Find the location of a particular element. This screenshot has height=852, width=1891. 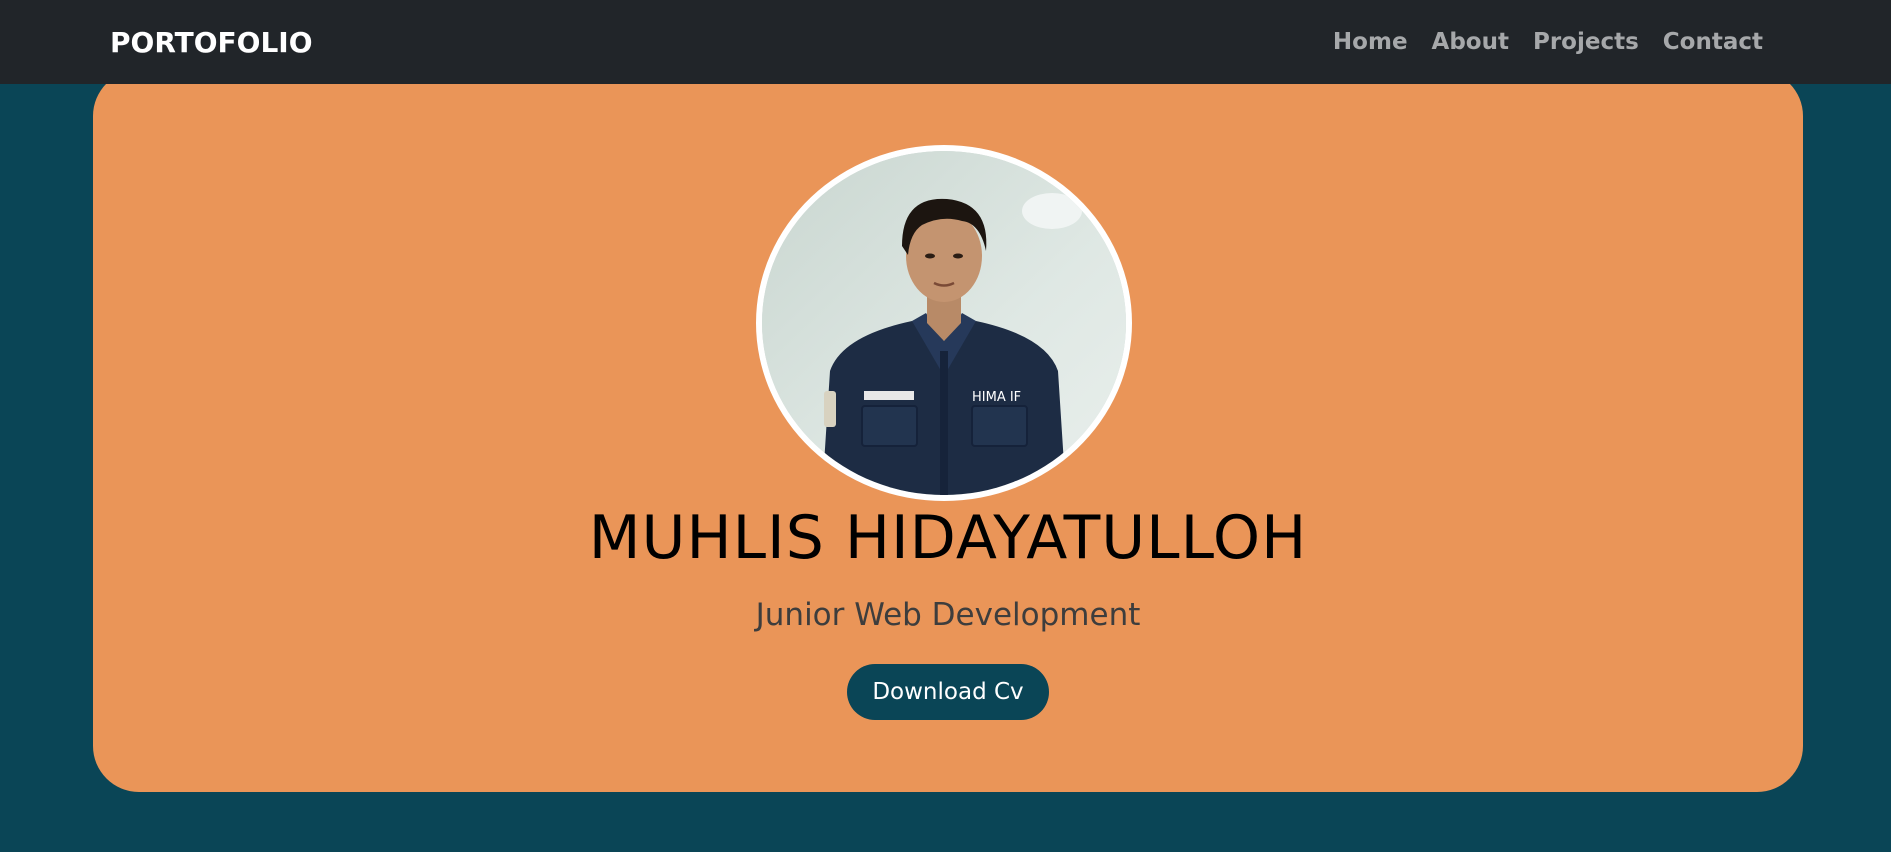

profile-photo: HIMA IF is located at coordinates (944, 323).